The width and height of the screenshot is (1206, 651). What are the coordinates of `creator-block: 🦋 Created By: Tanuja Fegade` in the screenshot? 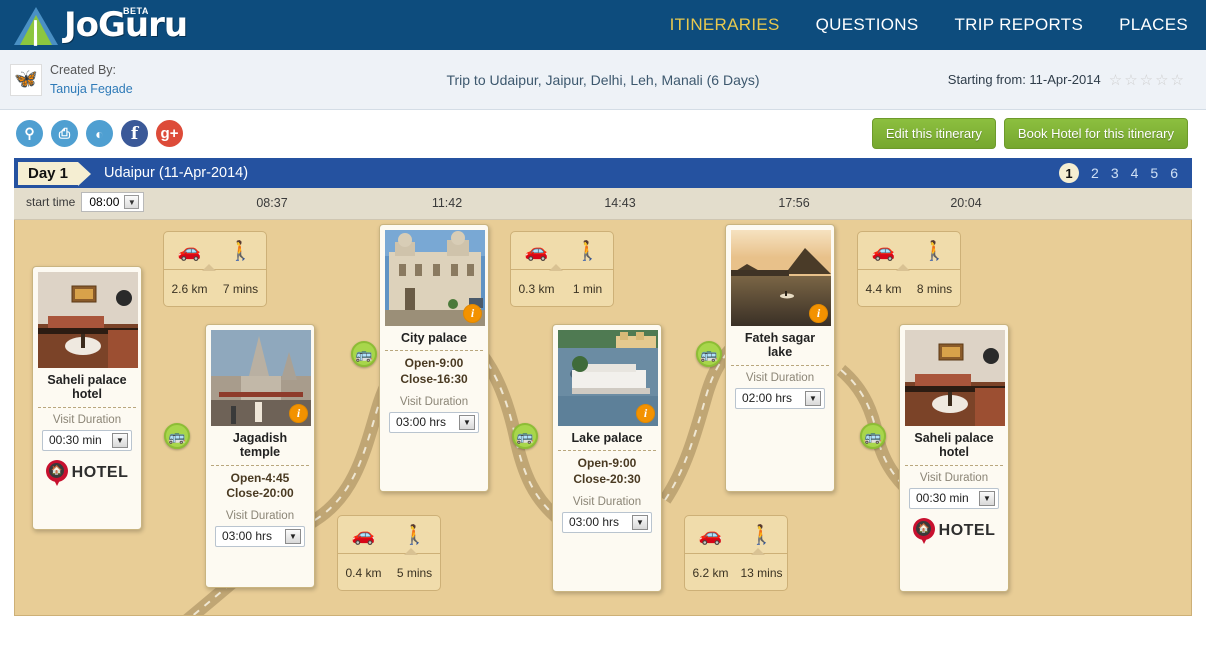 It's located at (66, 79).